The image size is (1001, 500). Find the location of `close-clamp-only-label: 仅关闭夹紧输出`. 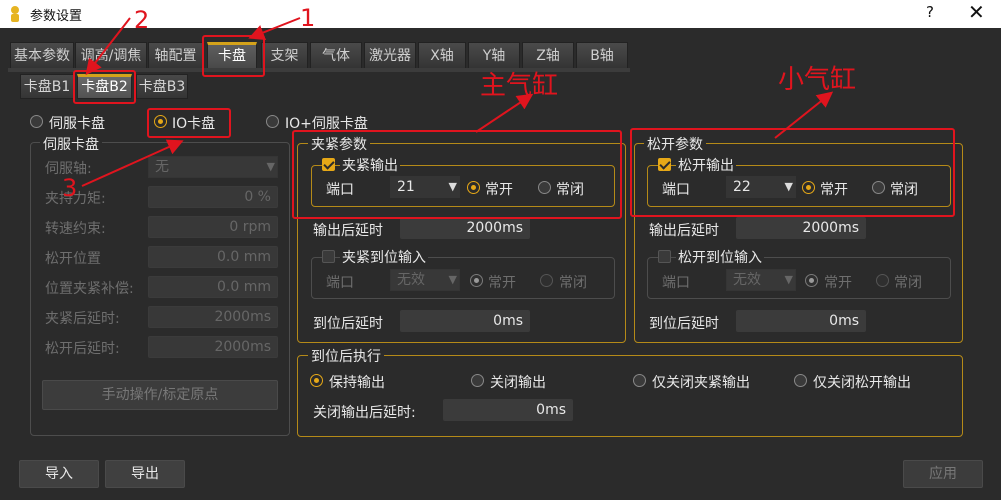

close-clamp-only-label: 仅关闭夹紧输出 is located at coordinates (701, 383).